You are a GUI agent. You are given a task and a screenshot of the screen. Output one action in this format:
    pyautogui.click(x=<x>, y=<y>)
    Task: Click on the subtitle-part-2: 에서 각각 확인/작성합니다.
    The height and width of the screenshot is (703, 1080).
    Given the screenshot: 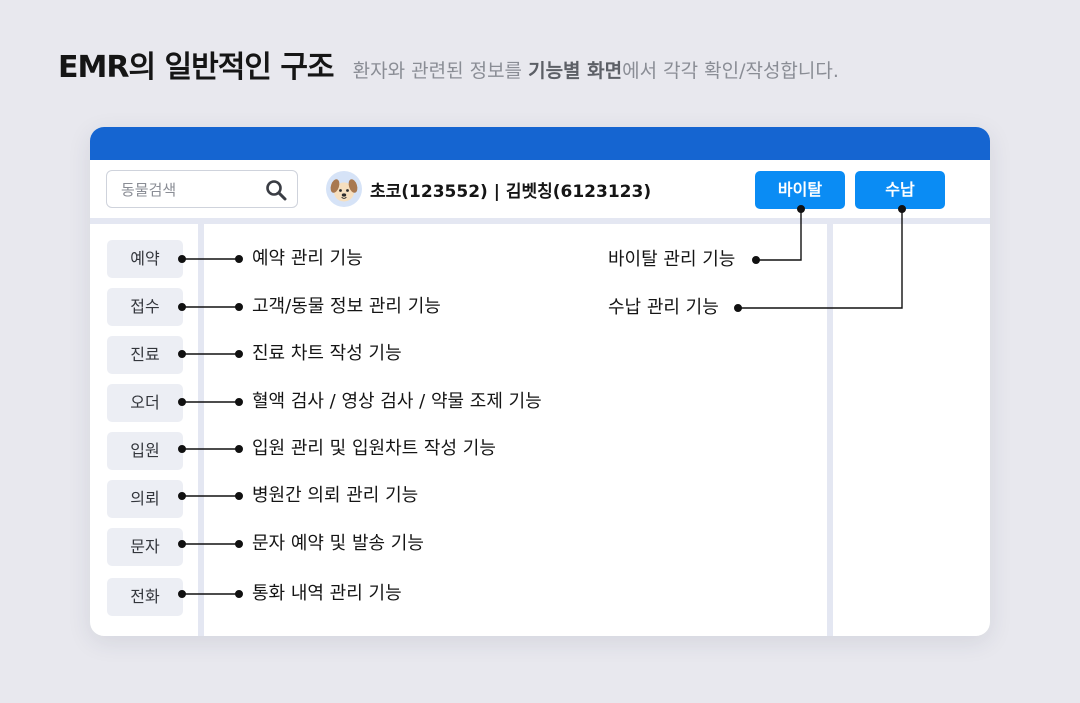 What is the action you would take?
    pyautogui.click(x=730, y=71)
    